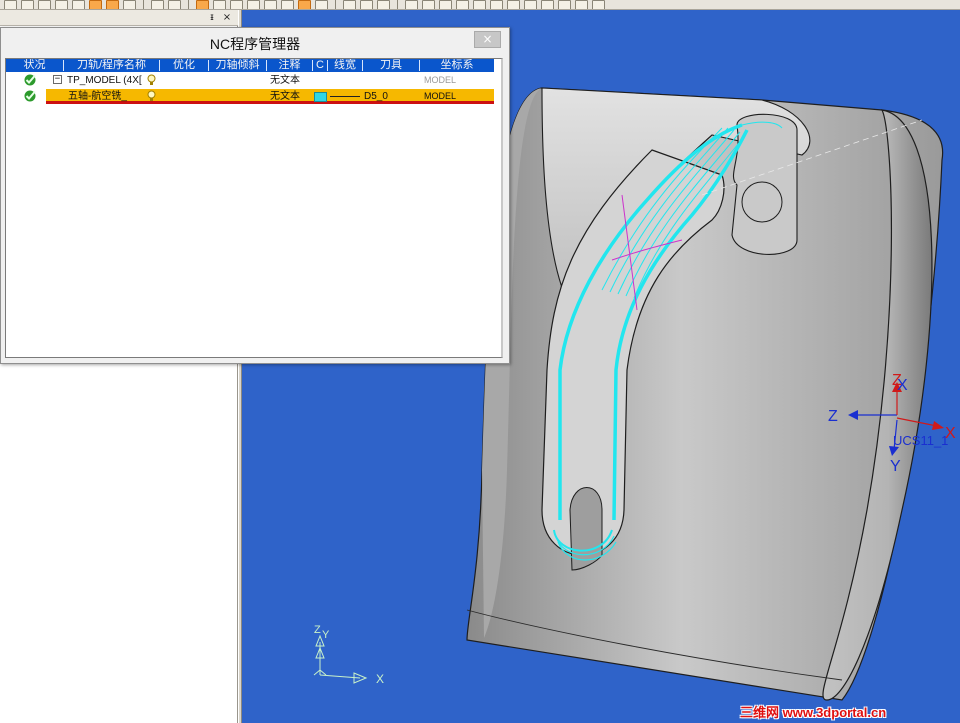  I want to click on nc-table-header: 状况 刀轨/程序名称 优化 刀轴倾斜 注释 C 线宽 刀具 坐标系, so click(250, 65).